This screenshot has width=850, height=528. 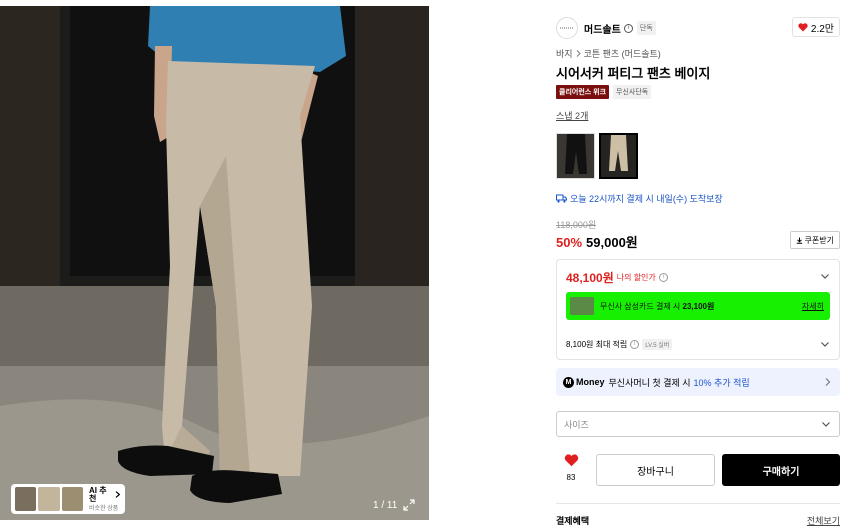 I want to click on payment-benefits-title: 결제혜택, so click(x=573, y=521).